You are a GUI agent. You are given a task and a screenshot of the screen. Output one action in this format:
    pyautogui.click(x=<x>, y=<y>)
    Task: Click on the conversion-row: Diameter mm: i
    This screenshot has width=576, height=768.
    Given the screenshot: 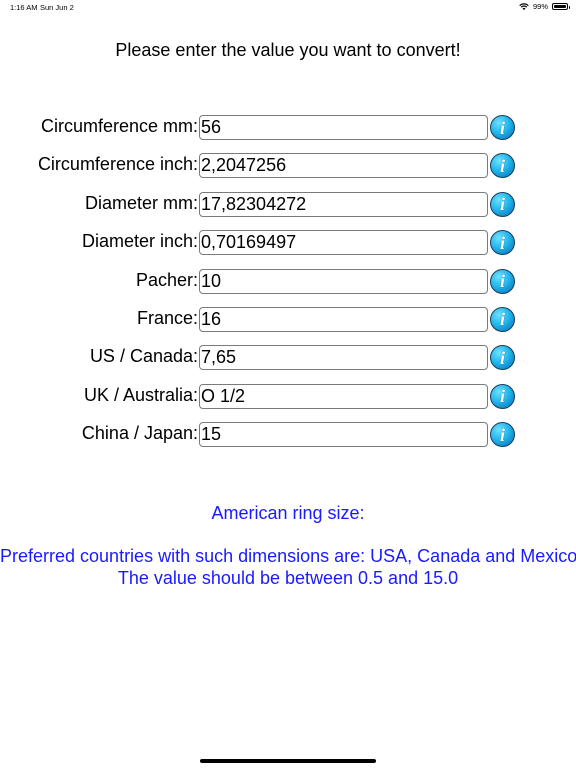 What is the action you would take?
    pyautogui.click(x=288, y=209)
    